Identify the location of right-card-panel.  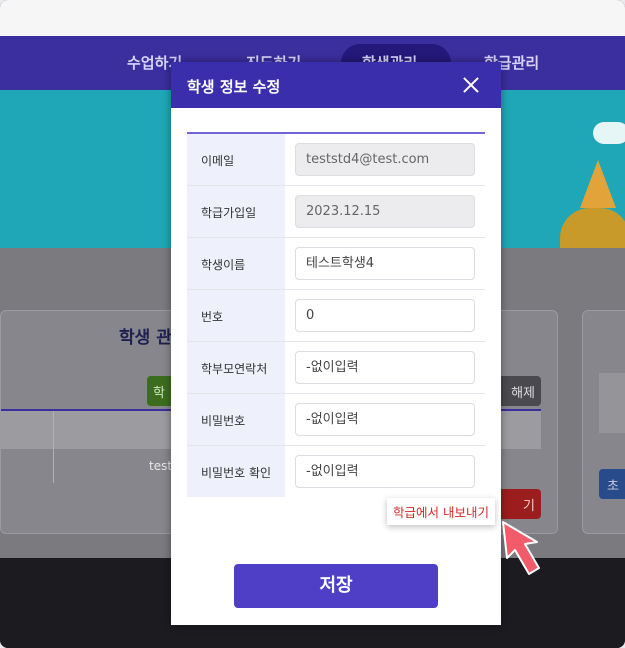
(612, 403).